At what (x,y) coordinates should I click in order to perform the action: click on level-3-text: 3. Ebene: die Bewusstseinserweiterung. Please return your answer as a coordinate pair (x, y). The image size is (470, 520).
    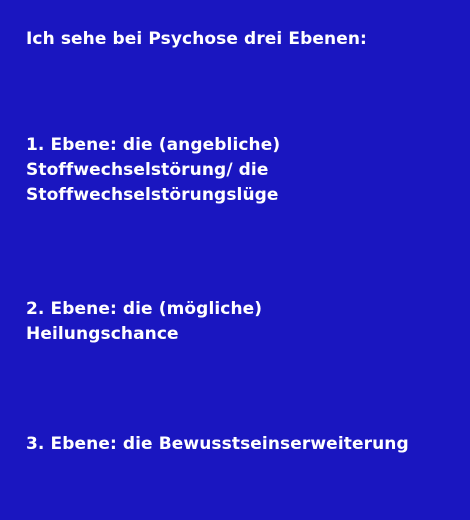
    Looking at the image, I should click on (217, 444).